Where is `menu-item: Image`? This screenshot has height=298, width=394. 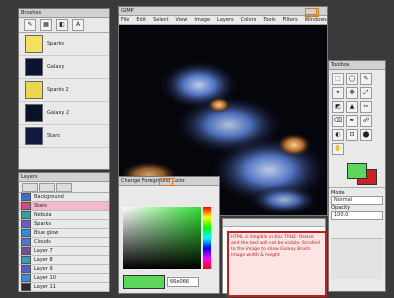 menu-item: Image is located at coordinates (202, 20).